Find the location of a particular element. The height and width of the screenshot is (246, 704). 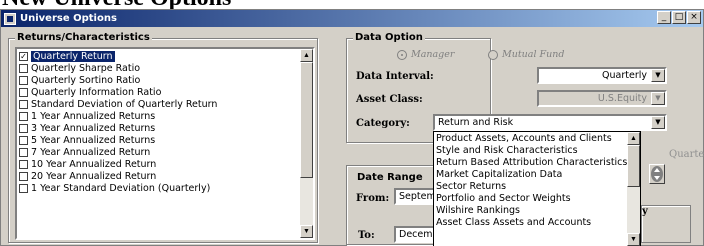

manager-radio: Manager is located at coordinates (425, 54).